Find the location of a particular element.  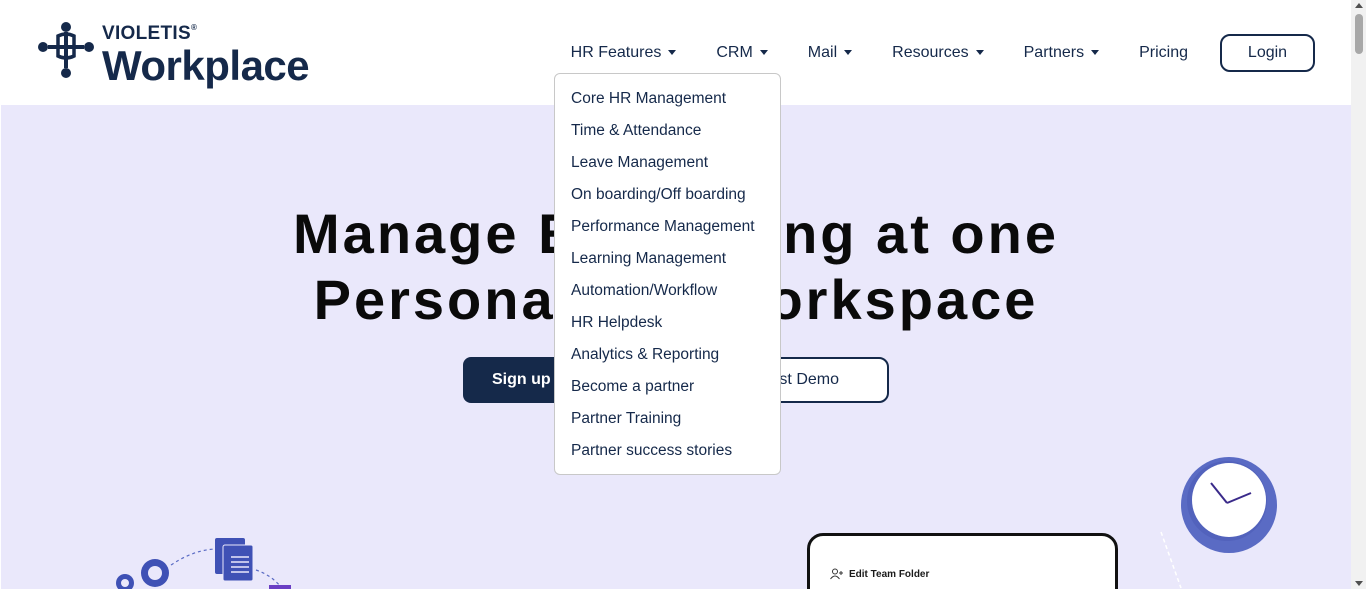

card-label-text: Edit Team Folder is located at coordinates (889, 574).